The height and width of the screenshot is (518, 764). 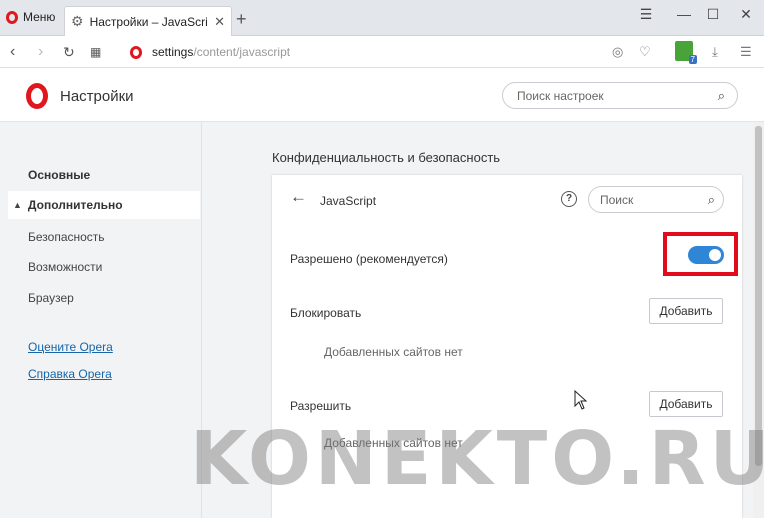 I want to click on rate-opera-link: Оцените Opera, so click(x=70, y=347).